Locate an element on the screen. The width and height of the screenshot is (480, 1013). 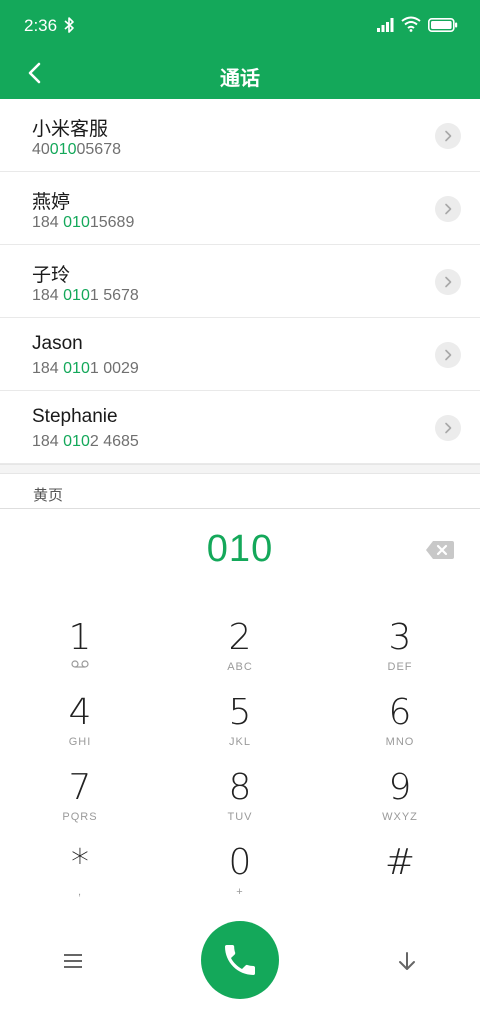
key-letters: , is located at coordinates (80, 892).